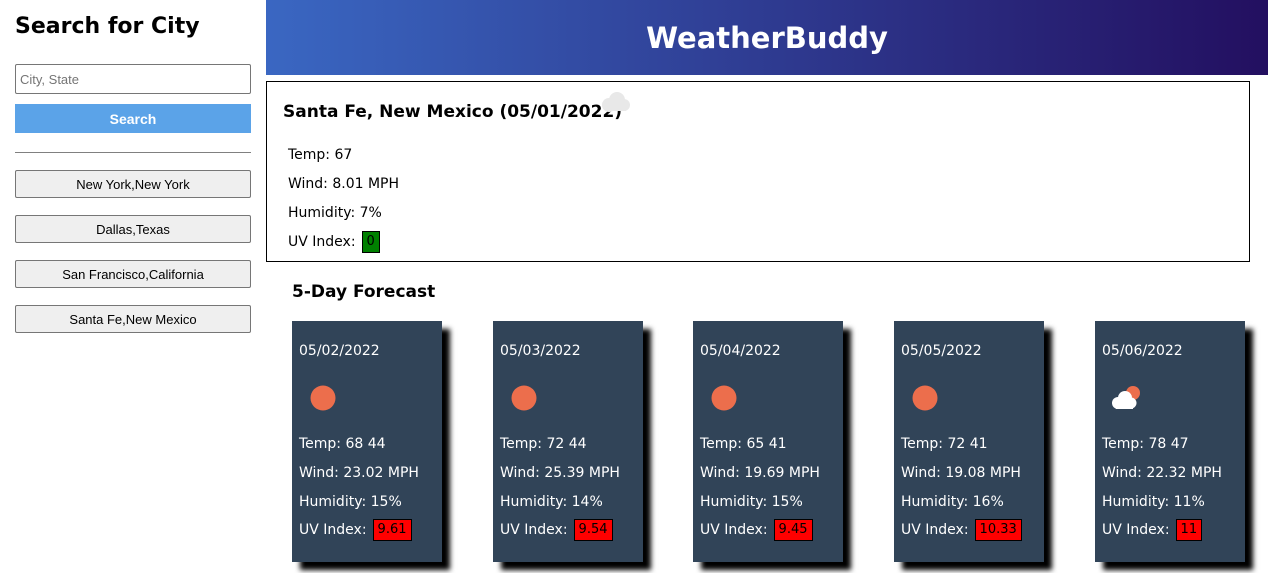 The width and height of the screenshot is (1268, 573). Describe the element at coordinates (342, 444) in the screenshot. I see `forecast-temp: Temp: 68 44` at that location.